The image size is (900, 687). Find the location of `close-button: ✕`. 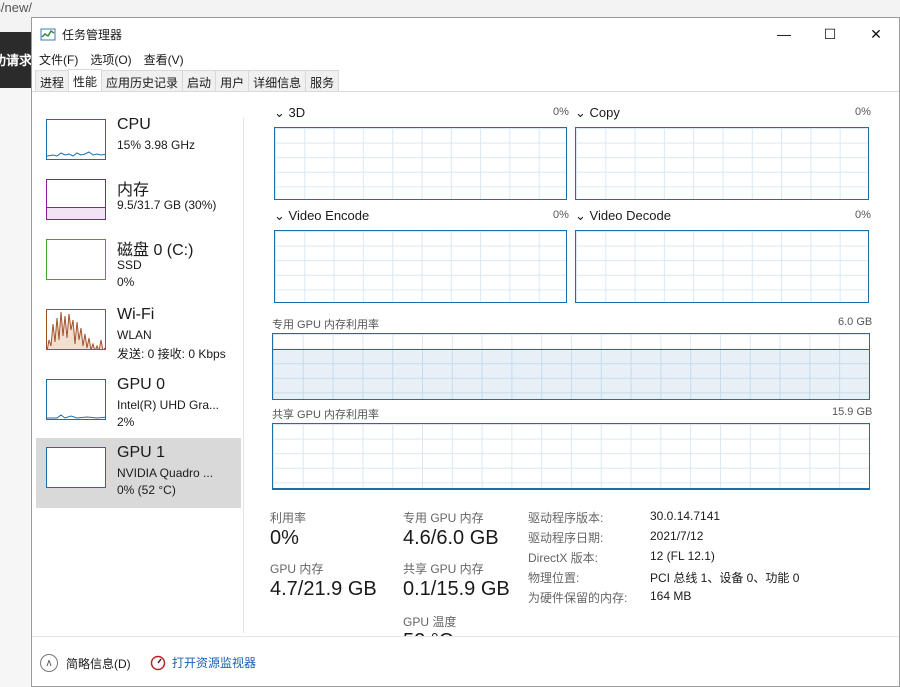

close-button: ✕ is located at coordinates (876, 34).